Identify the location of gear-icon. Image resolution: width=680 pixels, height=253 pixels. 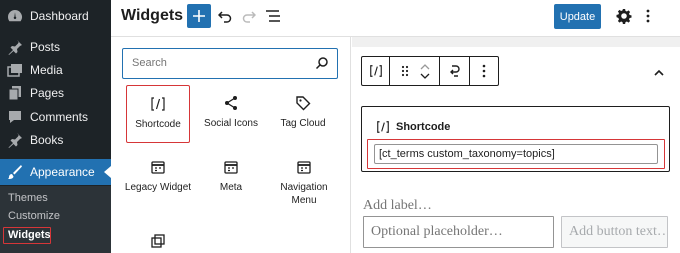
(624, 16).